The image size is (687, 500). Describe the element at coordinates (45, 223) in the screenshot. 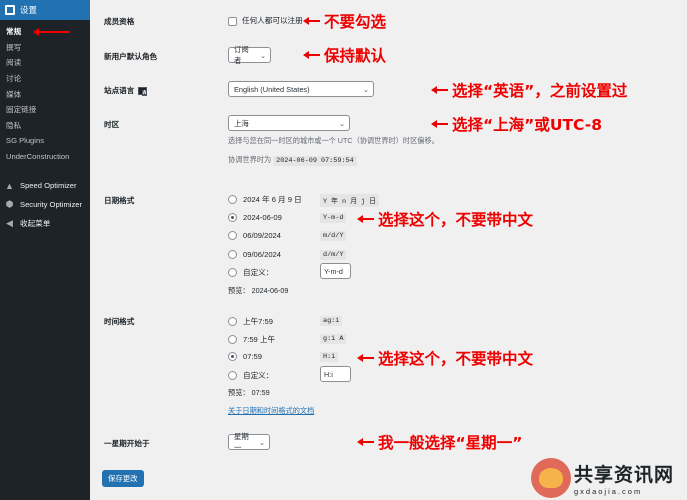

I see `collapse-menu-button: ◀ 收起菜单` at that location.